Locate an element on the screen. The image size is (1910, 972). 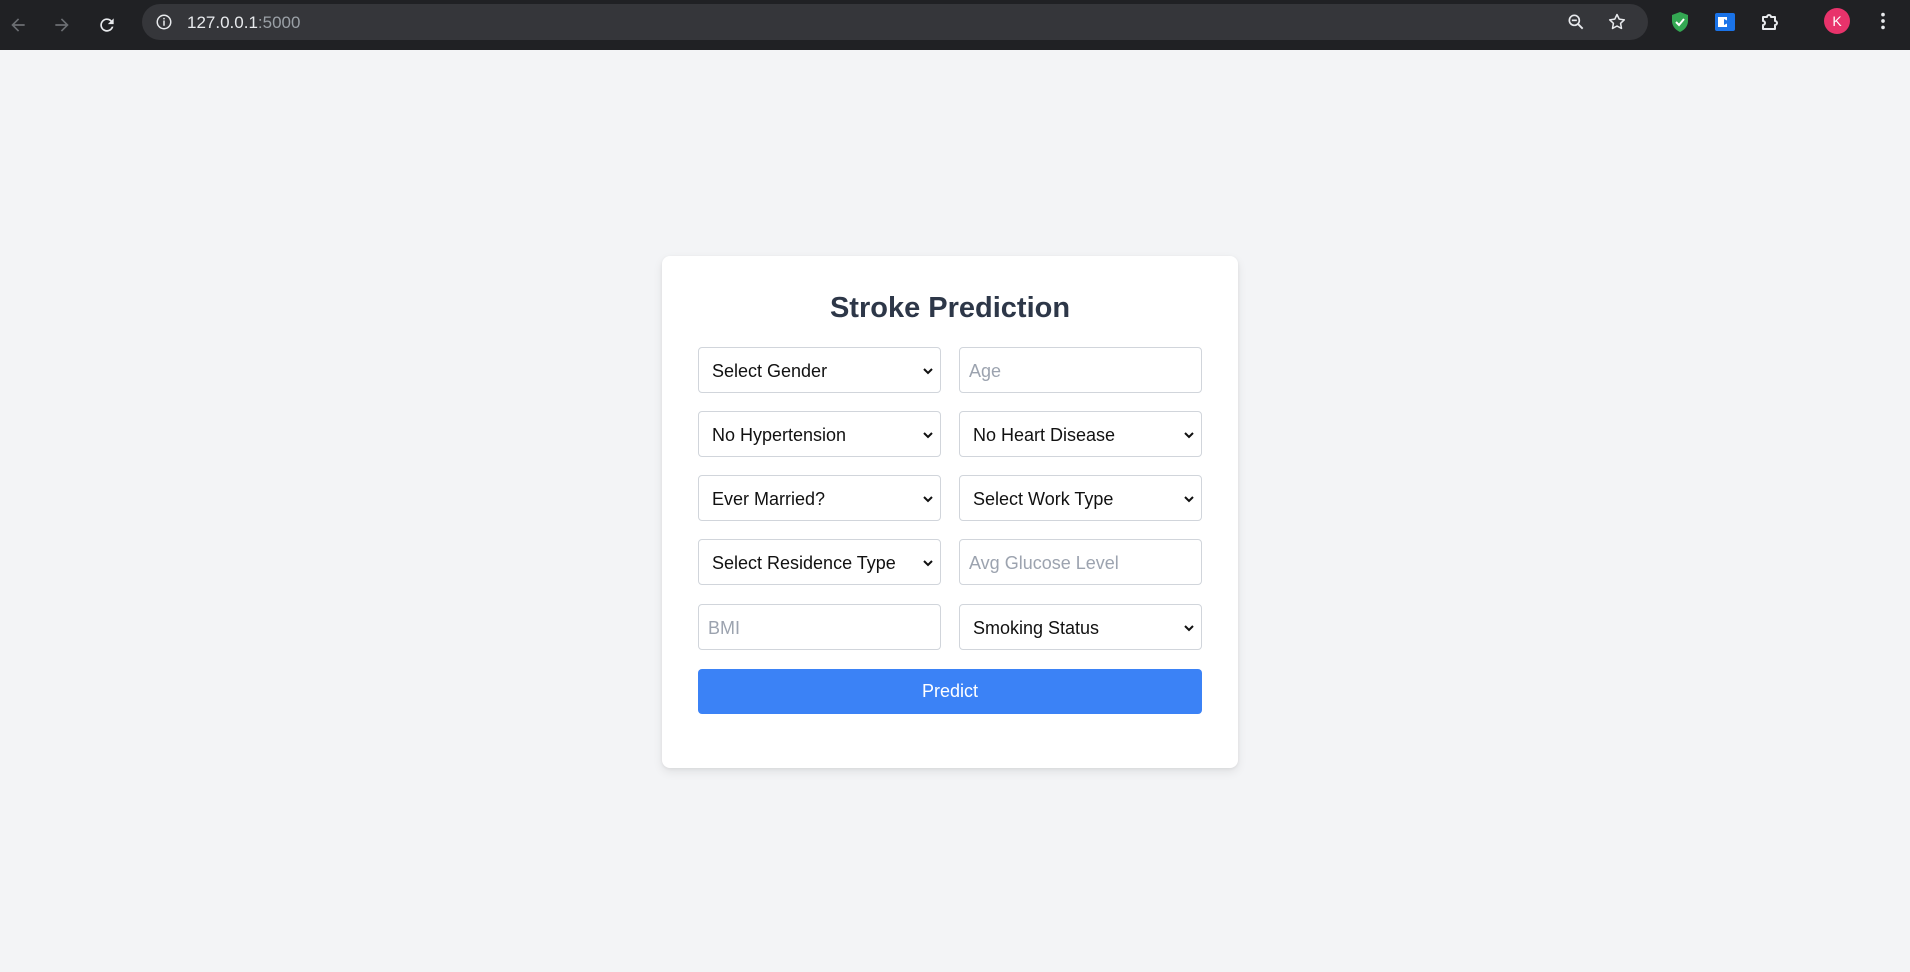
url-host: 127.0.0.1 is located at coordinates (222, 22).